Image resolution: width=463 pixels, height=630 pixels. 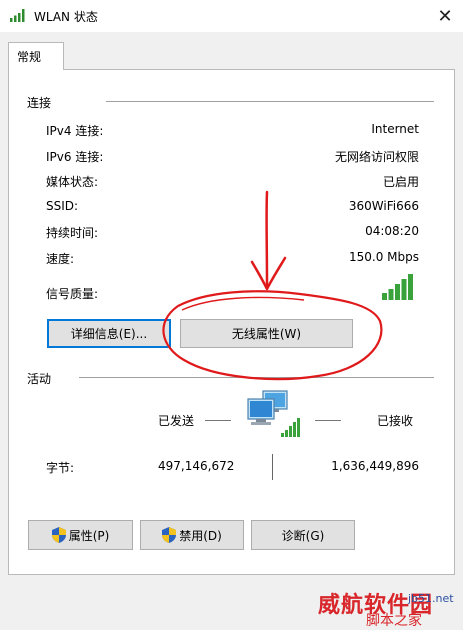 What do you see at coordinates (72, 182) in the screenshot?
I see `media-state-label: 媒体状态:` at bounding box center [72, 182].